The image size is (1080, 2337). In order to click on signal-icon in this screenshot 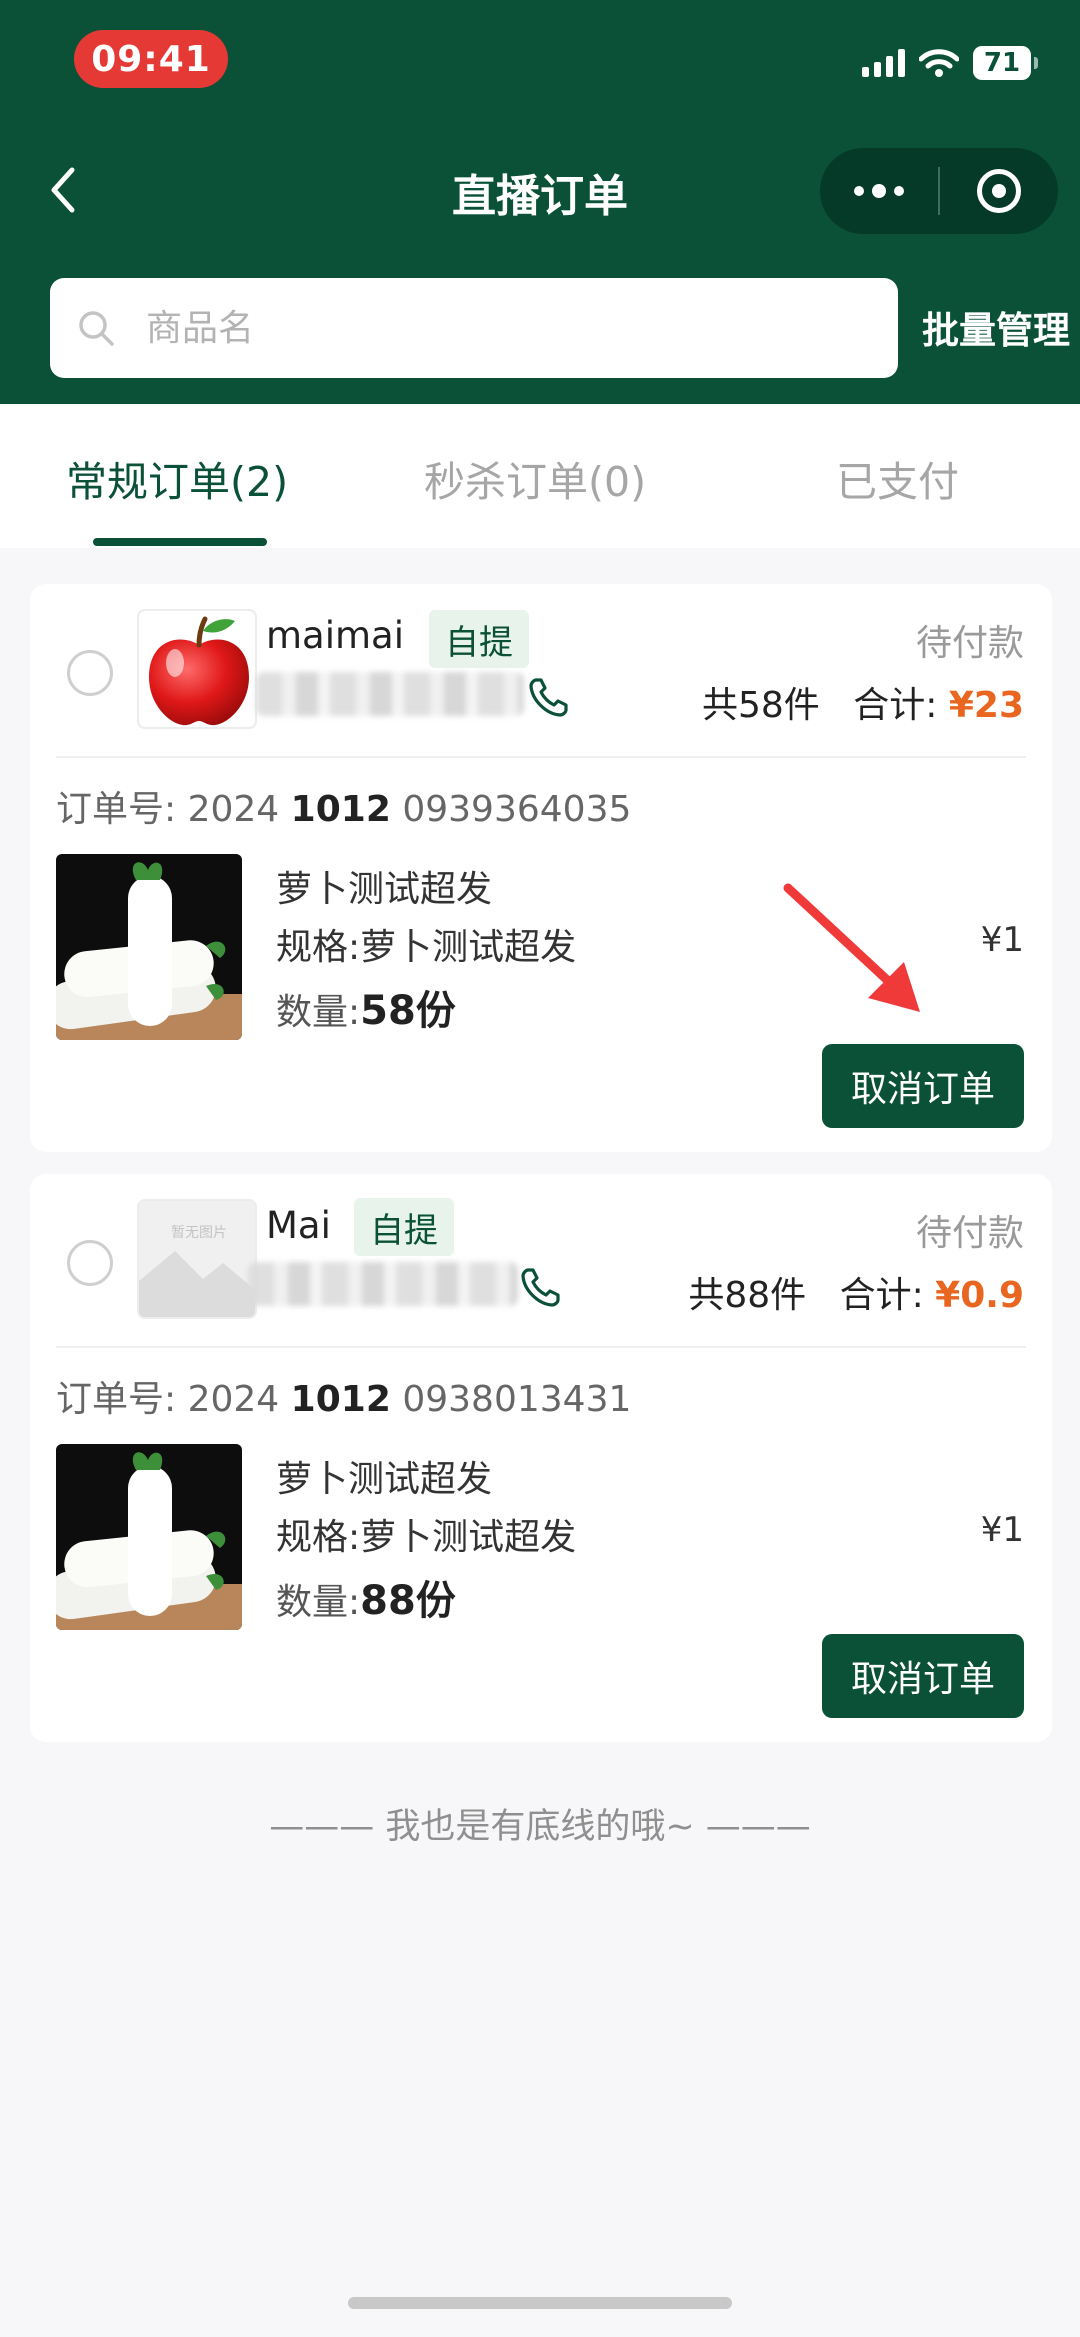, I will do `click(883, 63)`.